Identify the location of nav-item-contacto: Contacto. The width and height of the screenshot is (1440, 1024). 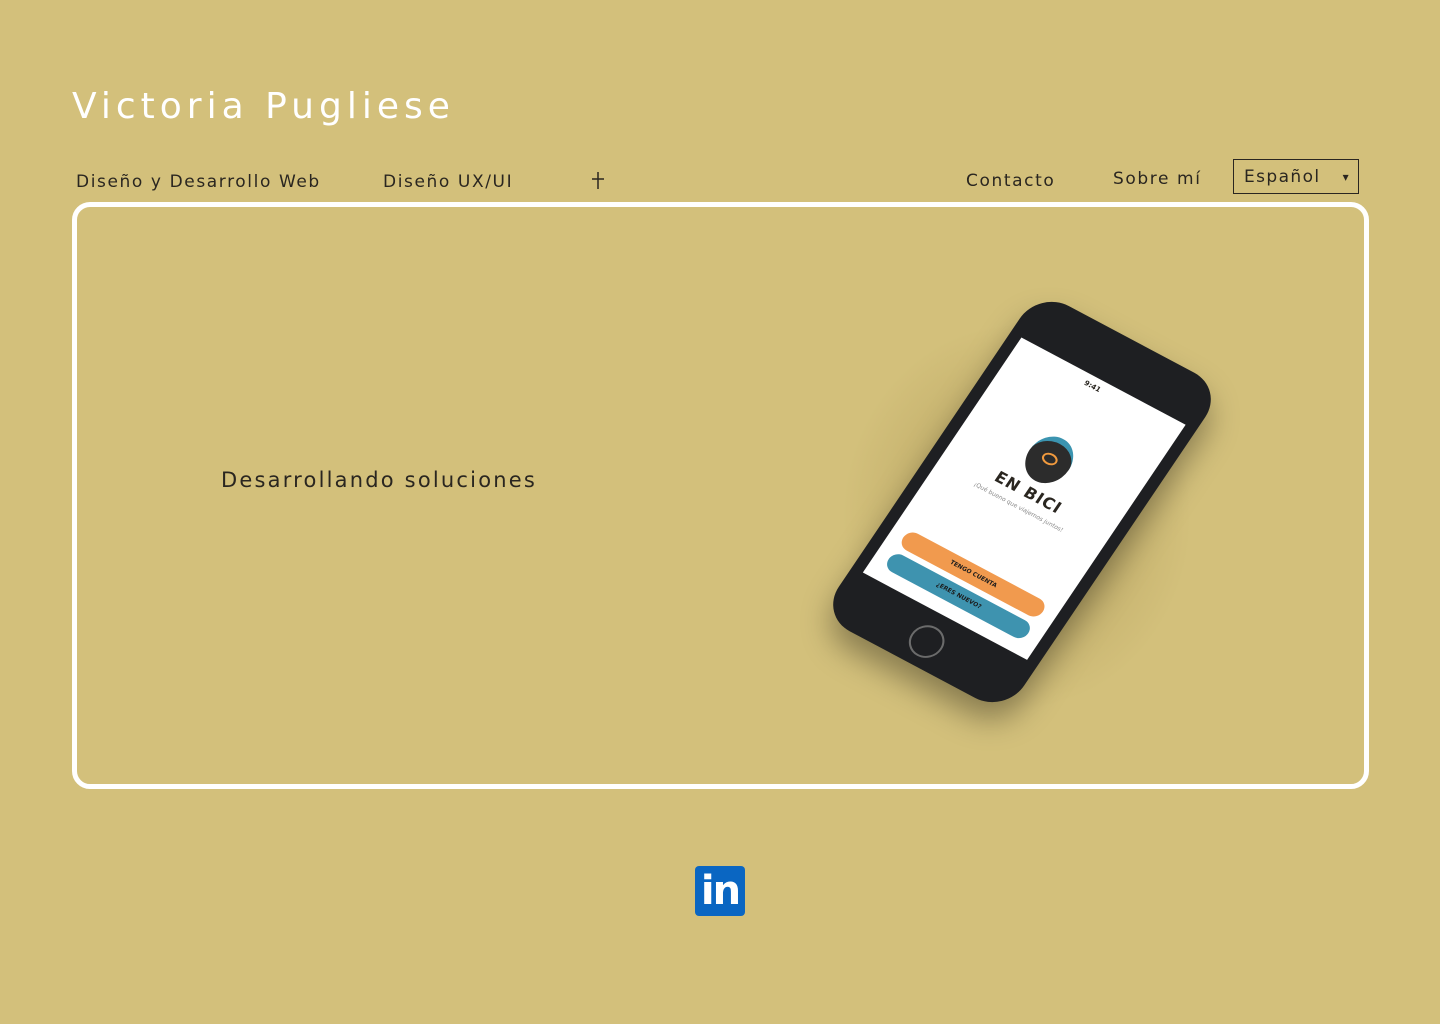
(1010, 181).